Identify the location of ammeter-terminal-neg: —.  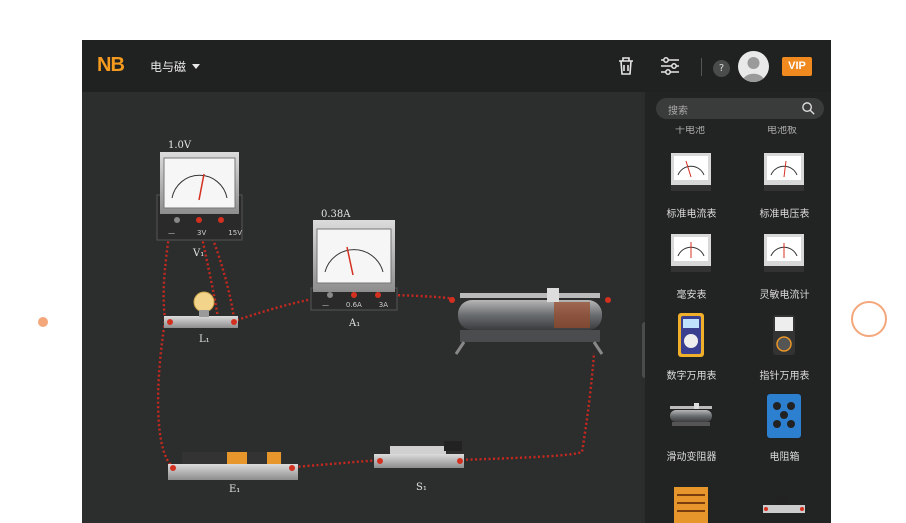
(325, 305).